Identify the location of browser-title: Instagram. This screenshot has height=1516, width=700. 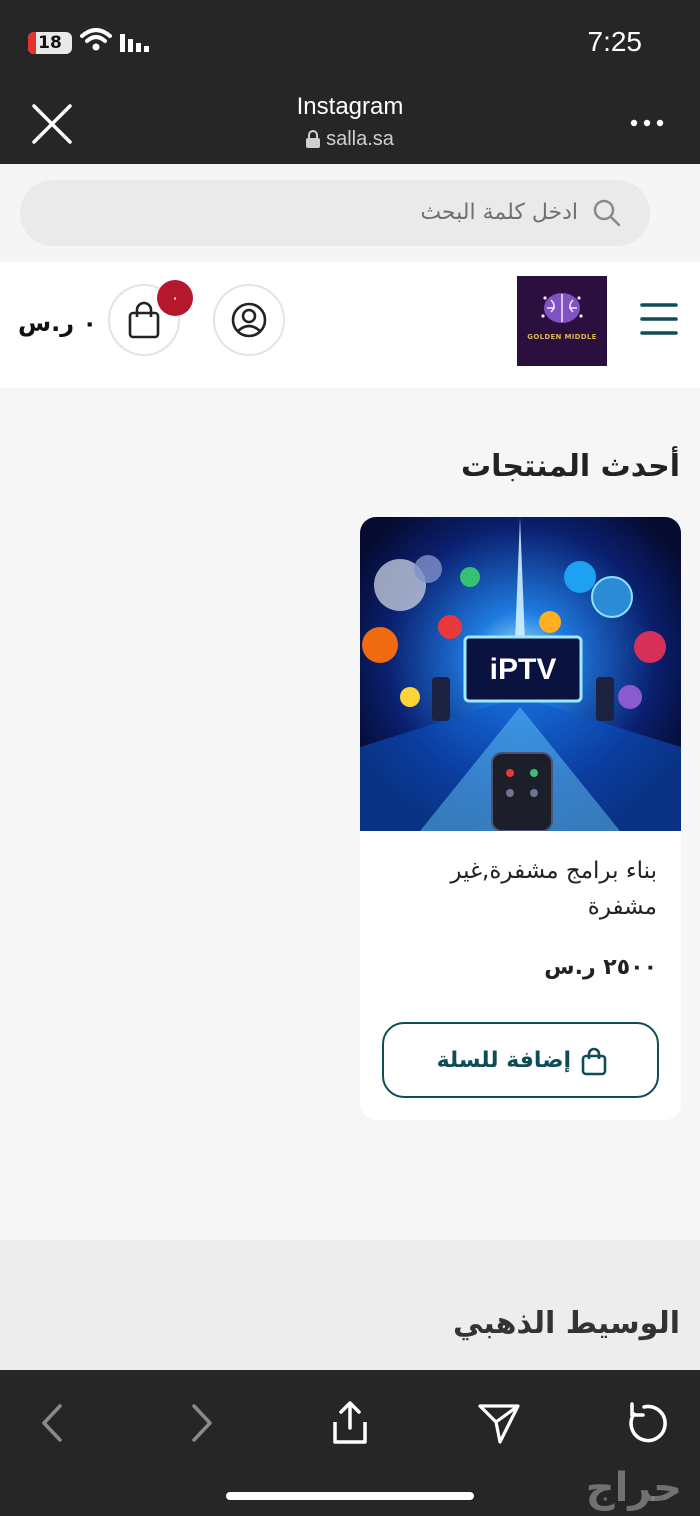
(350, 106).